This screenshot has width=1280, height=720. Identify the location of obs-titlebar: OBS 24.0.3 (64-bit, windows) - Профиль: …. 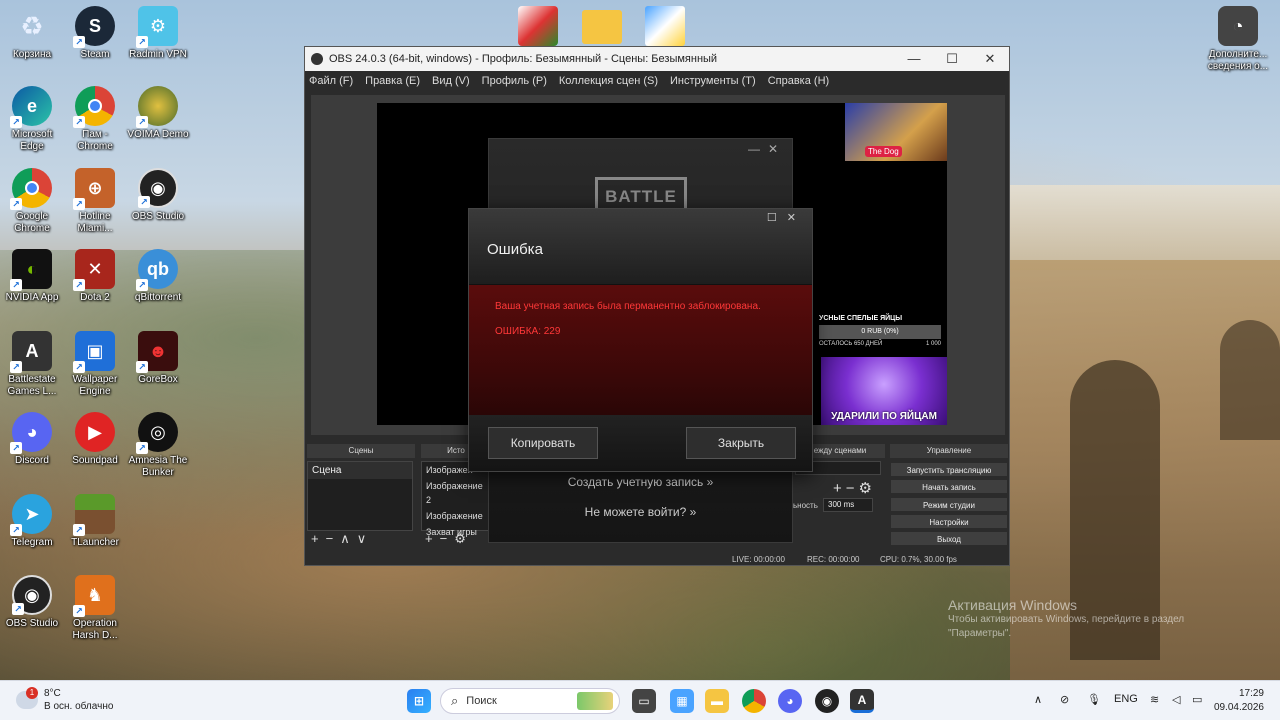
(657, 59).